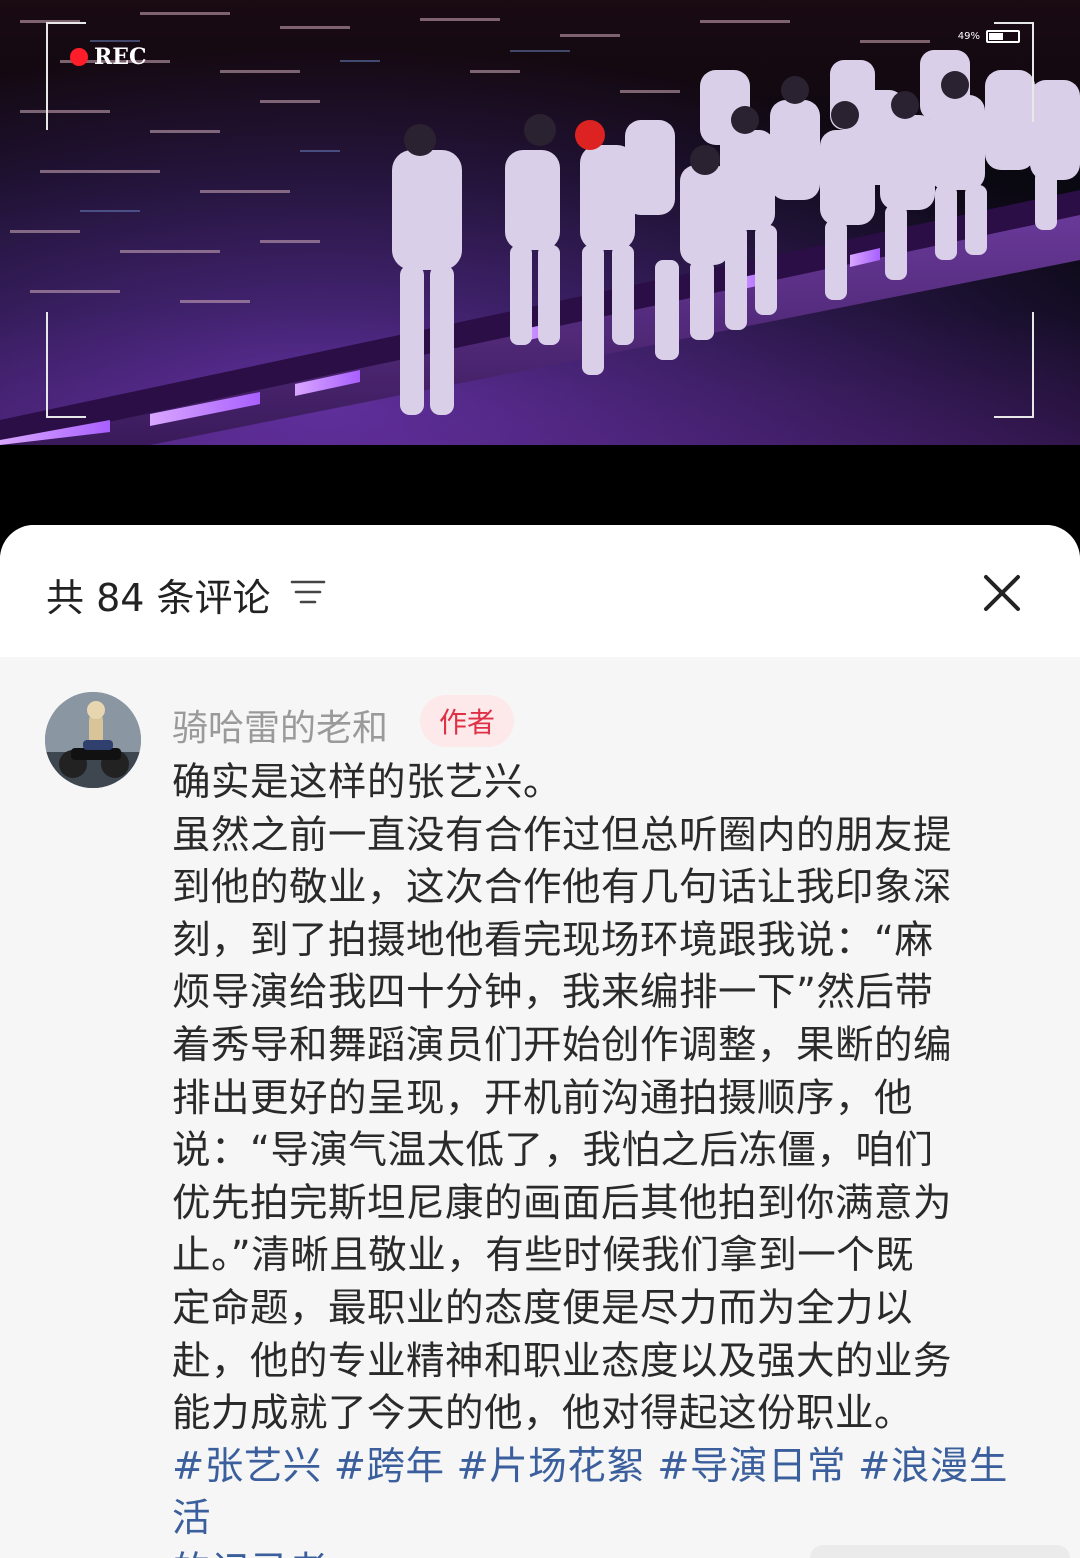  What do you see at coordinates (367, 782) in the screenshot?
I see `comment-line: 确实是这样的张艺兴。` at bounding box center [367, 782].